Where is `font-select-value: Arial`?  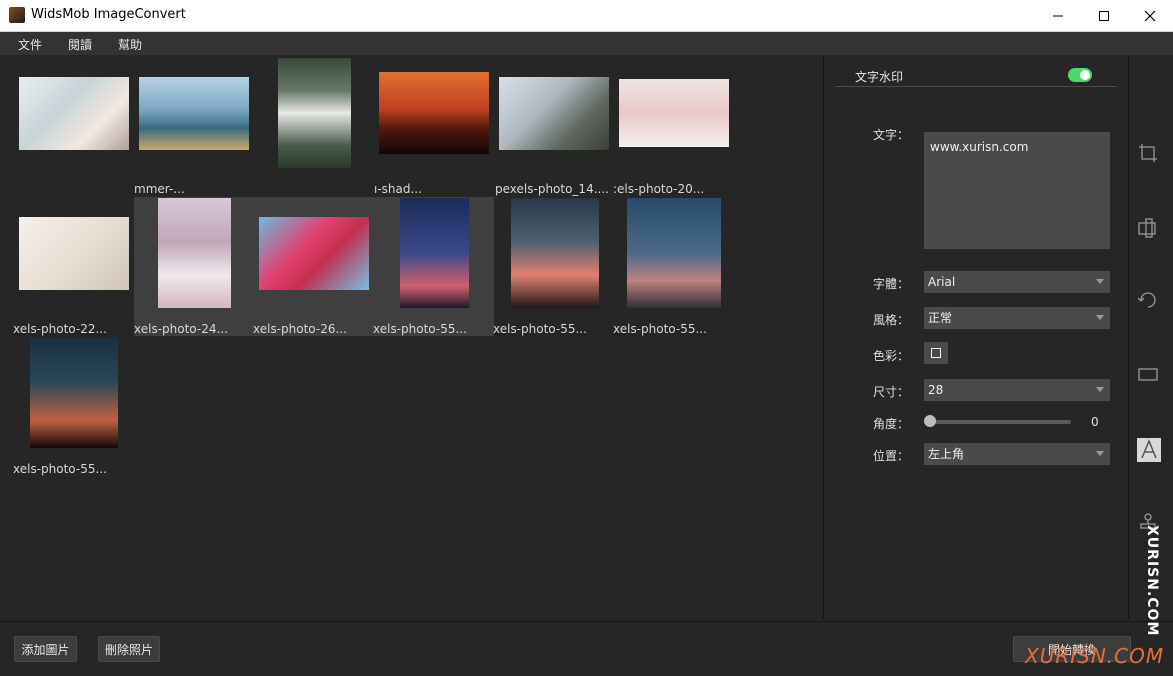
font-select-value: Arial is located at coordinates (942, 282).